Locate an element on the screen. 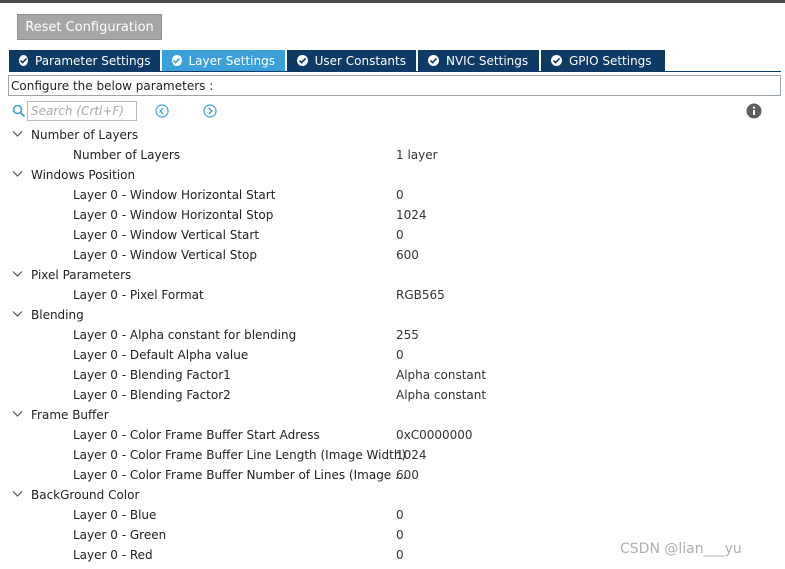 The height and width of the screenshot is (569, 785). param-label: Layer 0 - Window Vertical Start is located at coordinates (166, 235).